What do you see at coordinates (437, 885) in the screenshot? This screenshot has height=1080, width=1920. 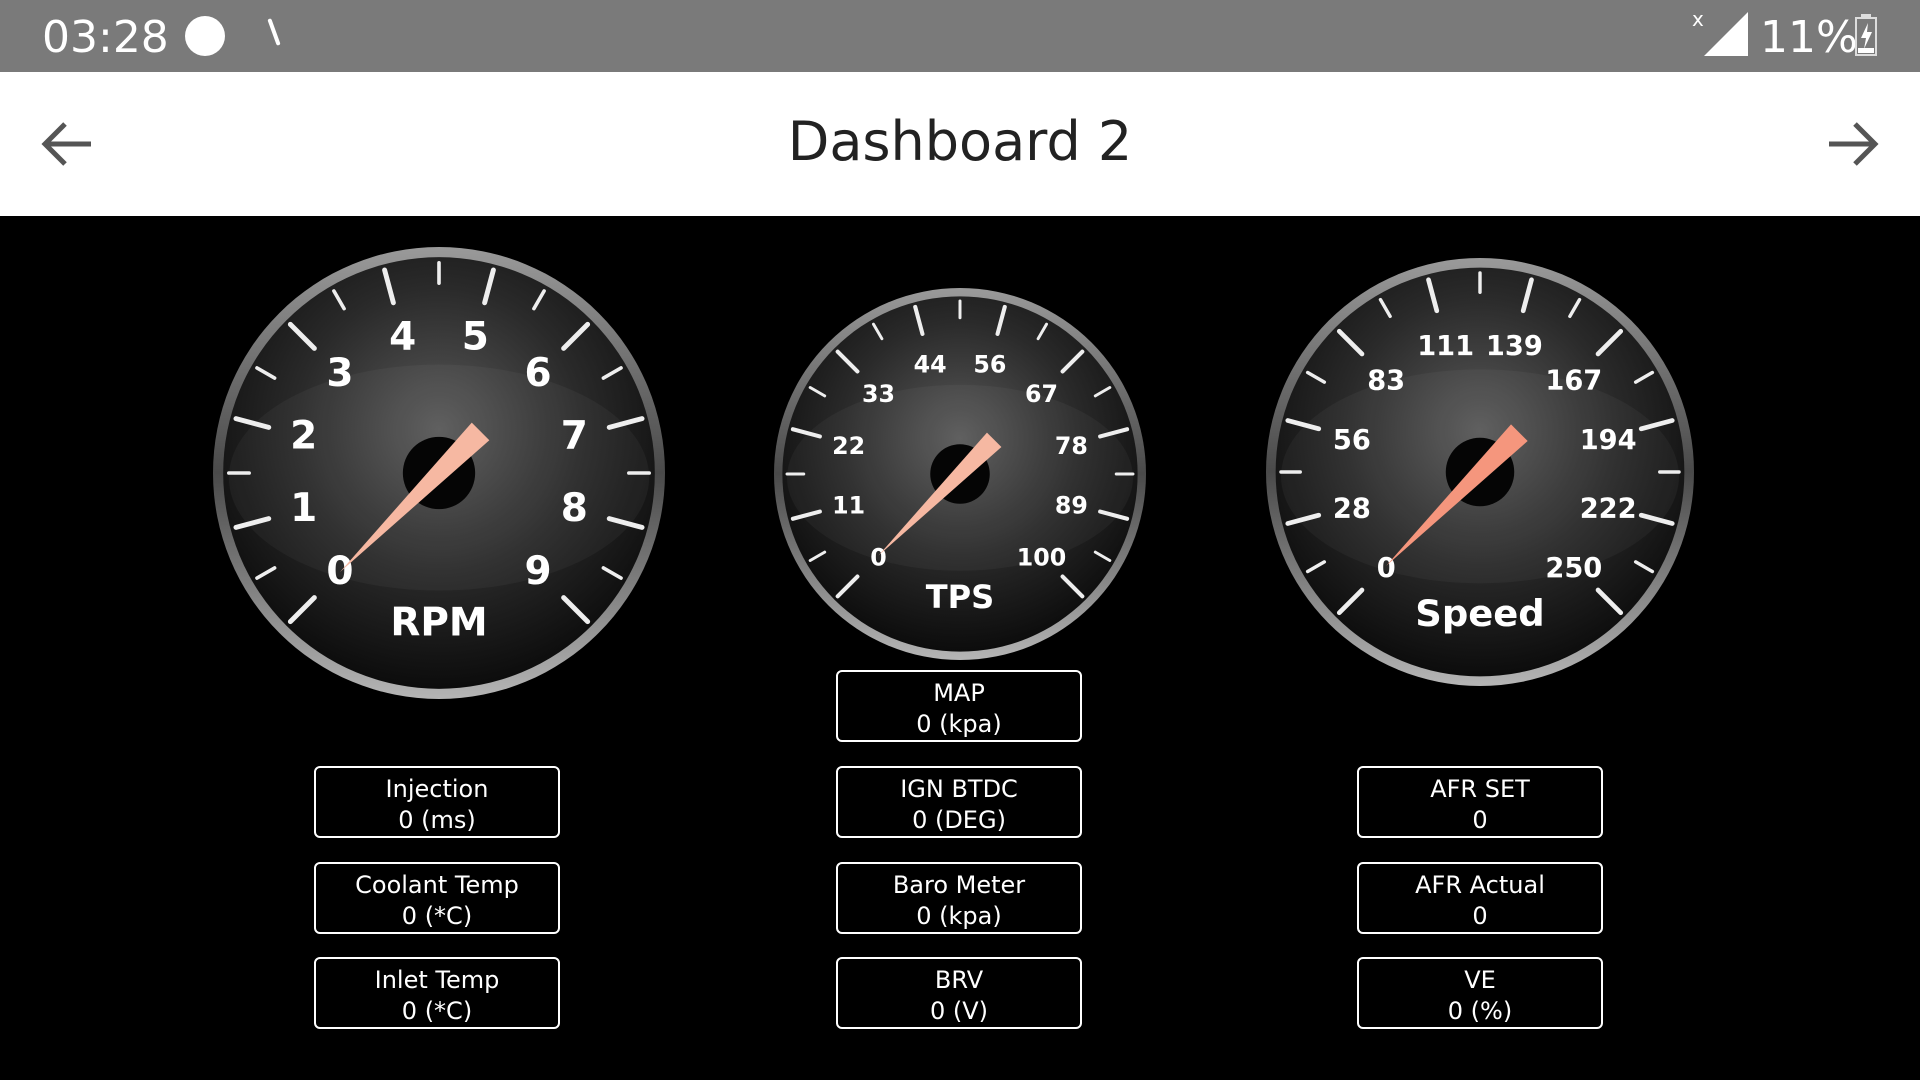 I see `readout-label: Coolant Temp` at bounding box center [437, 885].